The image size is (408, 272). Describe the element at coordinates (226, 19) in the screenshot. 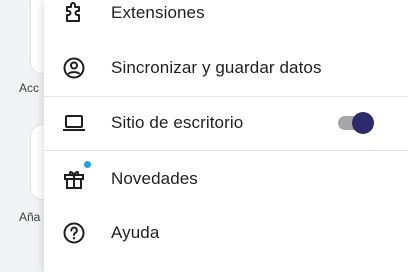

I see `menu-item-extensions: Extensiones` at that location.